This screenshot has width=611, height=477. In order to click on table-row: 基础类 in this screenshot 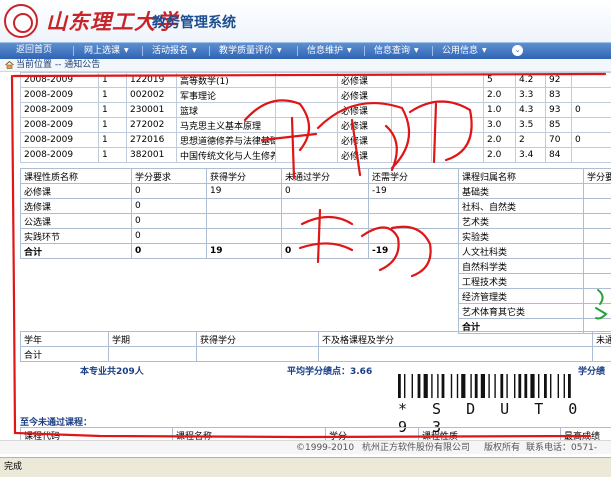, I will do `click(534, 191)`.